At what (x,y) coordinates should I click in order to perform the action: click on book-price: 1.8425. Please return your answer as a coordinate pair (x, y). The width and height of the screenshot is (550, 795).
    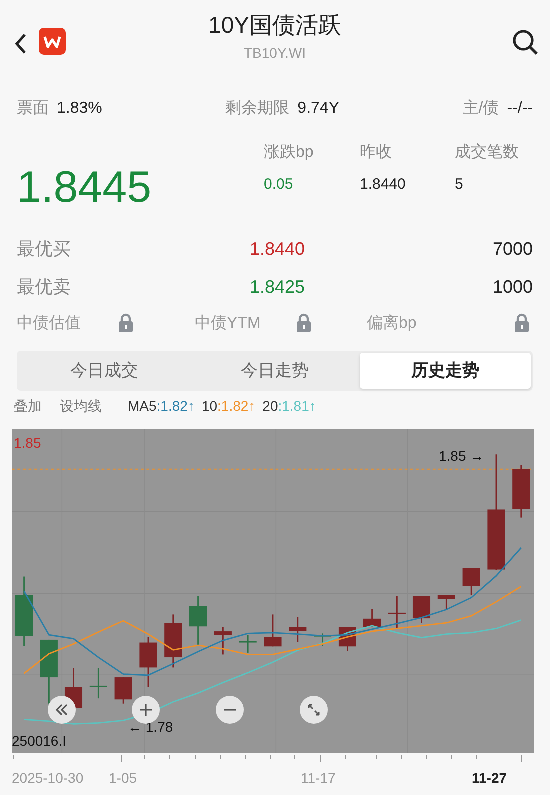
    Looking at the image, I should click on (277, 287).